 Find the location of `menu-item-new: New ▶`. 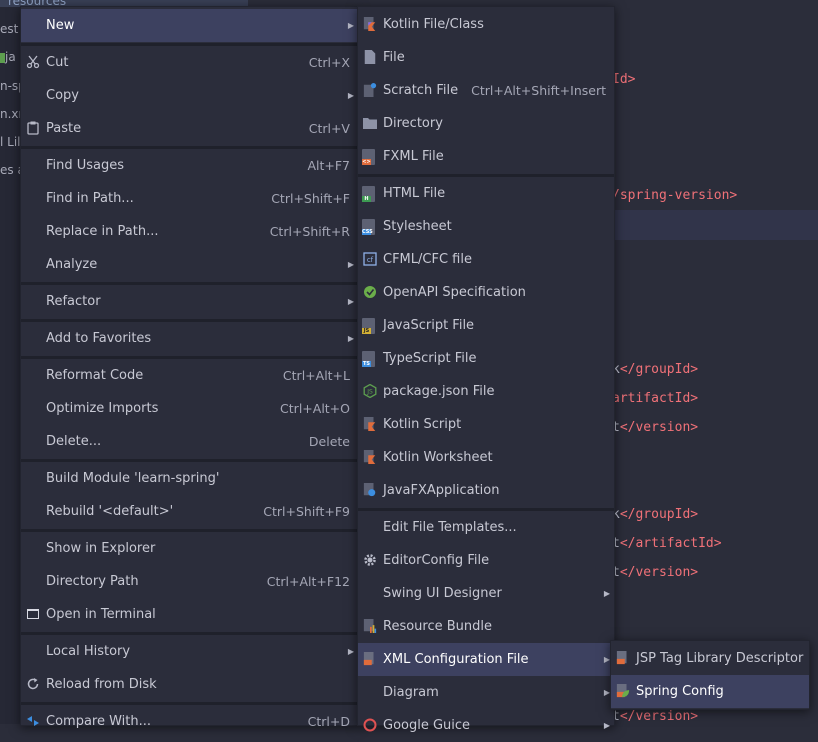

menu-item-new: New ▶ is located at coordinates (189, 25).